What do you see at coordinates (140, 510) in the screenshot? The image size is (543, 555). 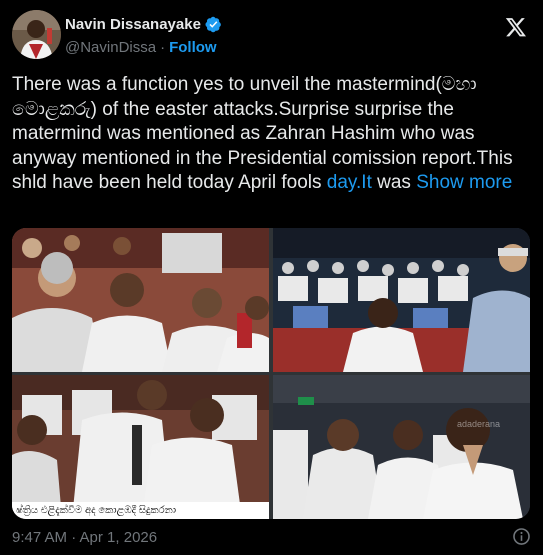 I see `media-caption: ෂ්ත්‍රිය එළිදැක්වීම අද කොළඹදී සිදුකරනා` at bounding box center [140, 510].